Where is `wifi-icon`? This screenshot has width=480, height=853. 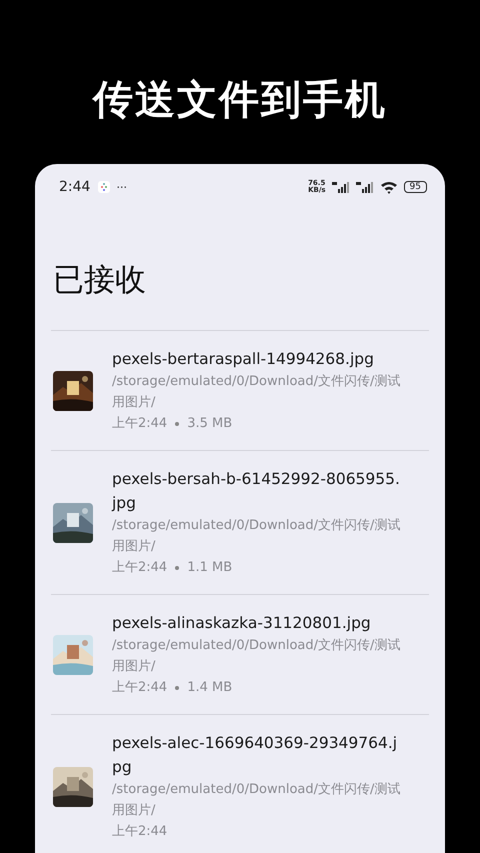 wifi-icon is located at coordinates (389, 187).